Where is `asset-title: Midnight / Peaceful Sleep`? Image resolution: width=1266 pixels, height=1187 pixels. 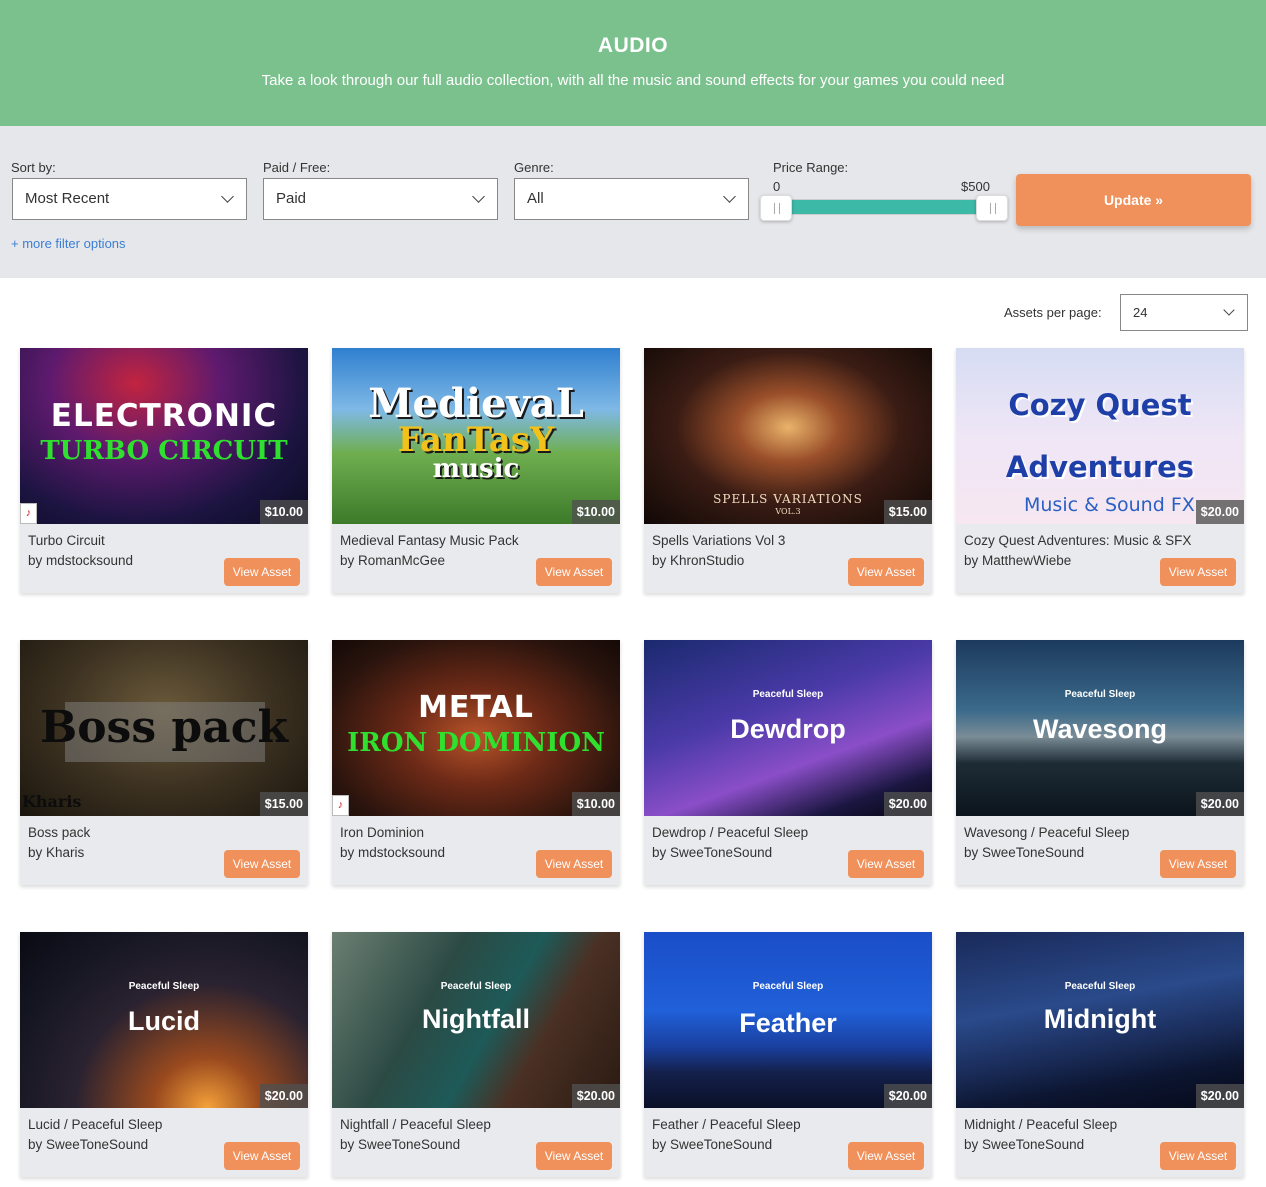 asset-title: Midnight / Peaceful Sleep is located at coordinates (1040, 1124).